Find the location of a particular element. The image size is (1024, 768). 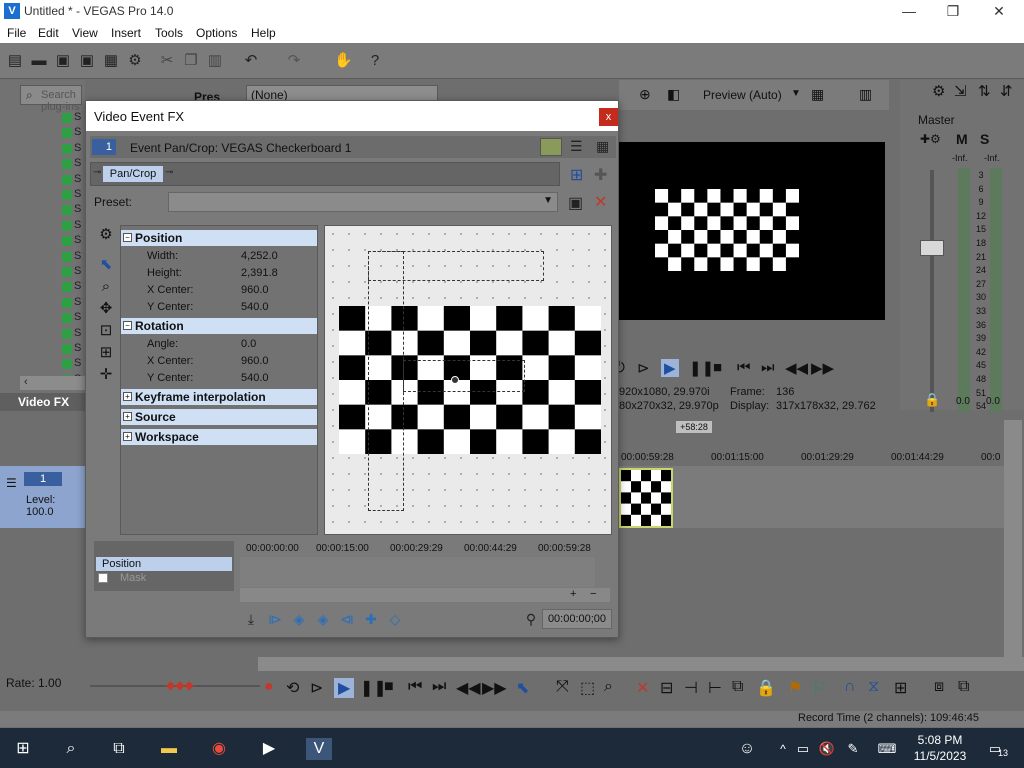

timeline-hscrollbar is located at coordinates (641, 664).